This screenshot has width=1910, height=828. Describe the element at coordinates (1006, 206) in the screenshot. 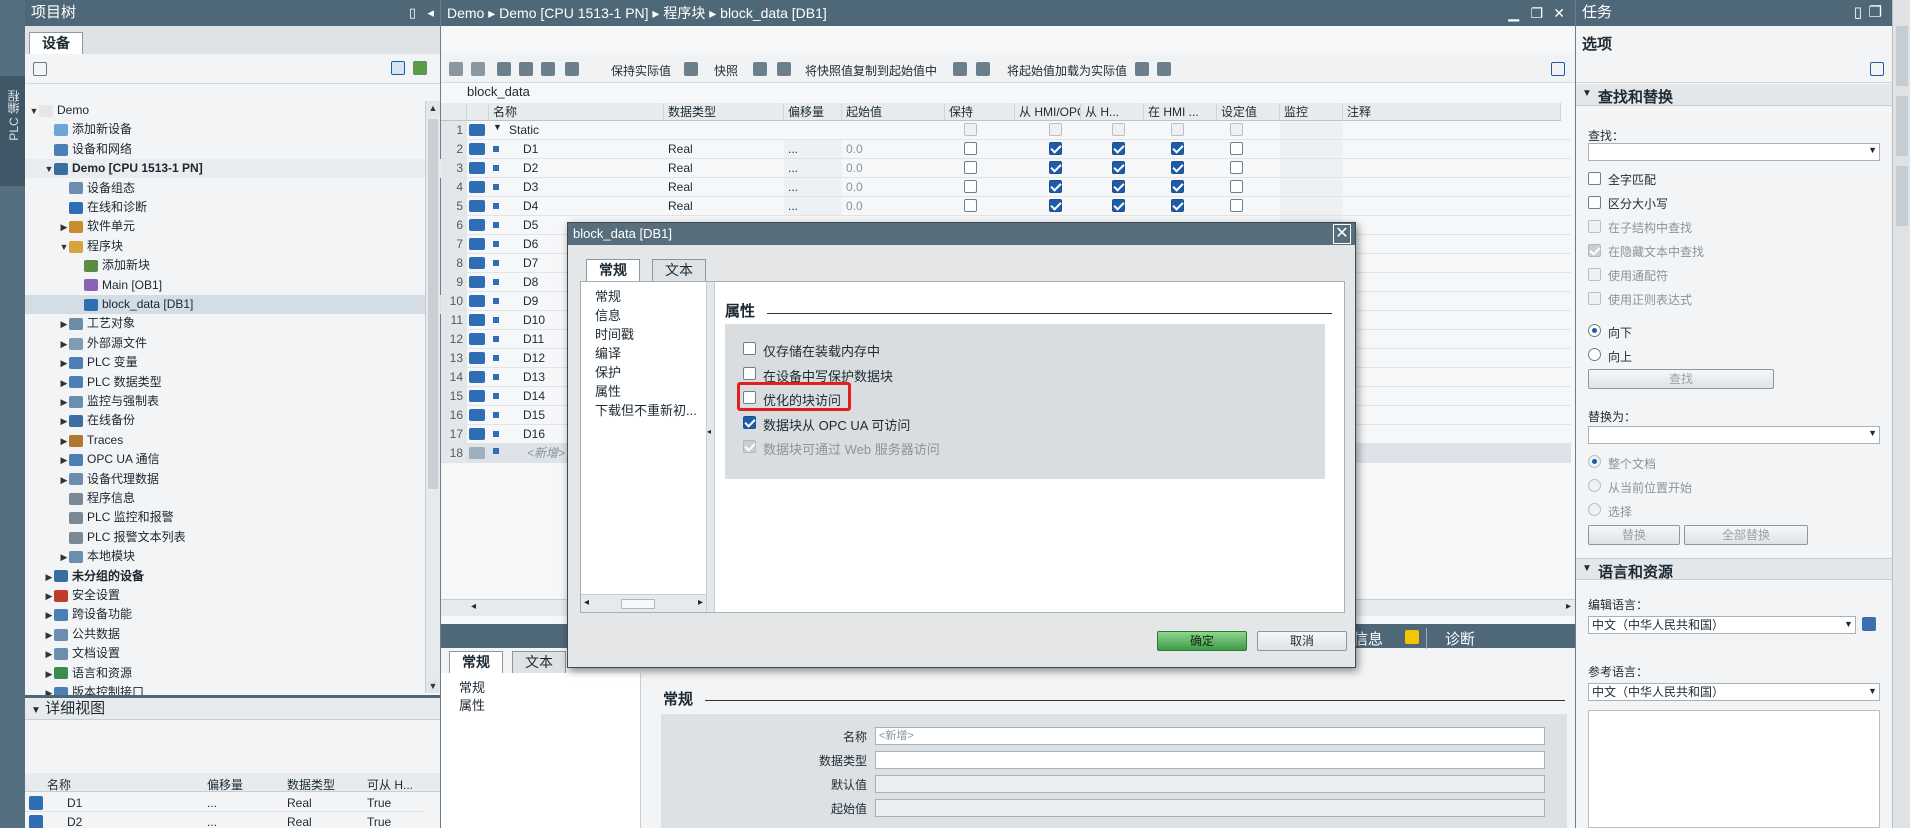

I see `table-row: 5 D4 Real... 0.0` at that location.